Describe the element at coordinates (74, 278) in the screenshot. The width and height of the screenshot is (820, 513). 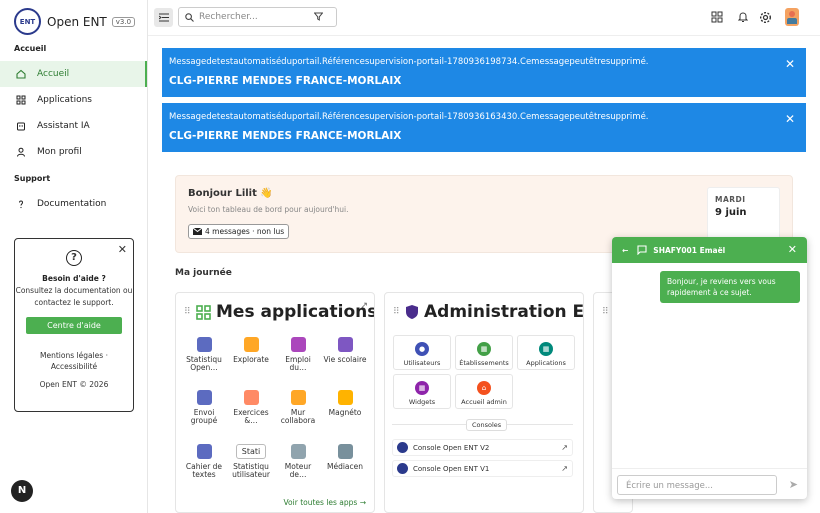
I see `help-title: Besoin d'aide ?` at that location.